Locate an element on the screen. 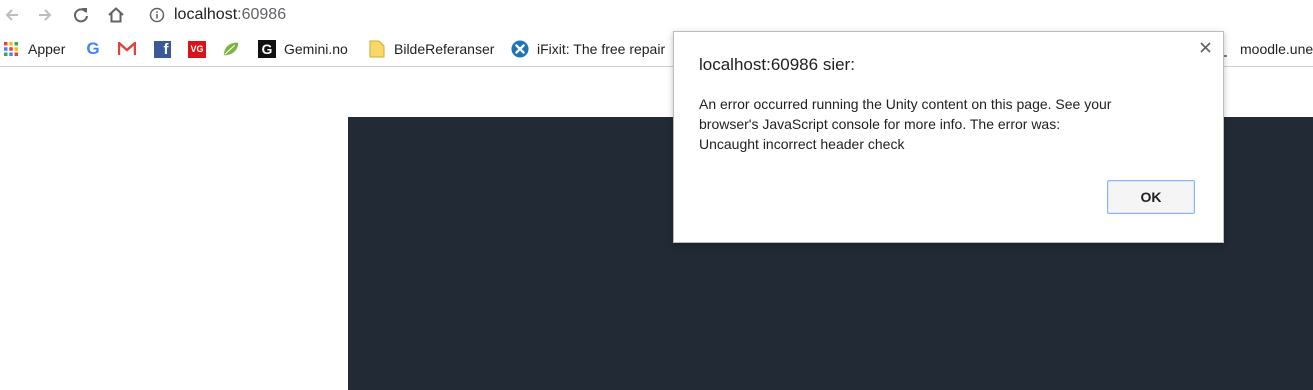  gmail-icon is located at coordinates (127, 49).